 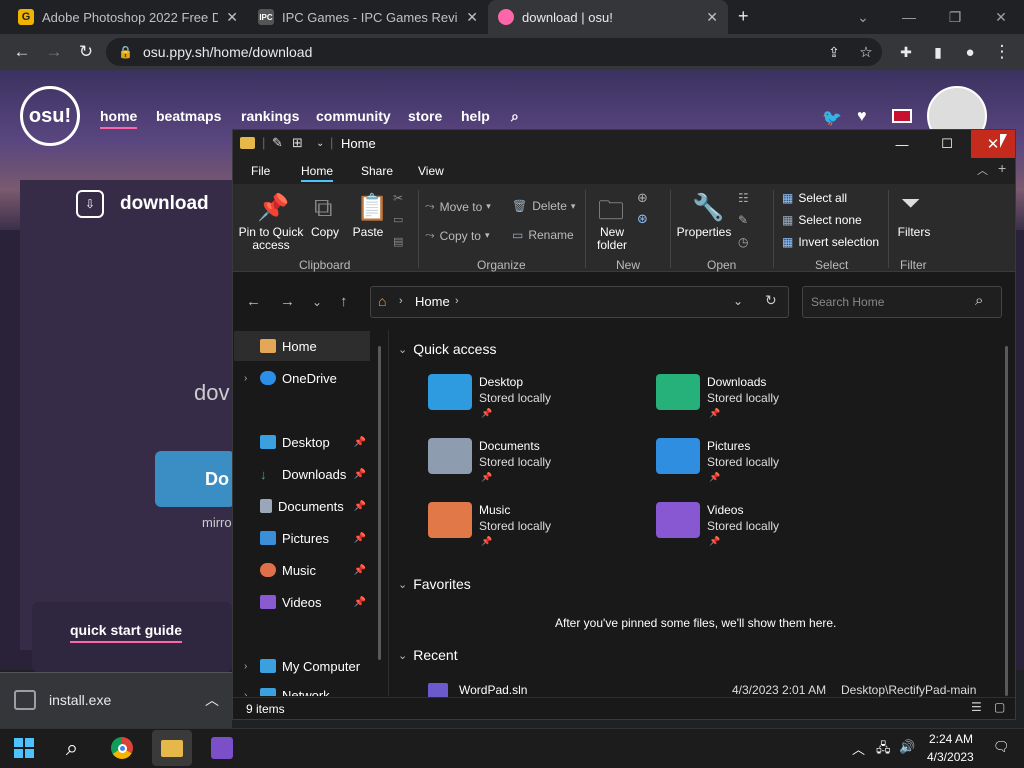 What do you see at coordinates (907, 747) in the screenshot?
I see `volume-icon: 🔊` at bounding box center [907, 747].